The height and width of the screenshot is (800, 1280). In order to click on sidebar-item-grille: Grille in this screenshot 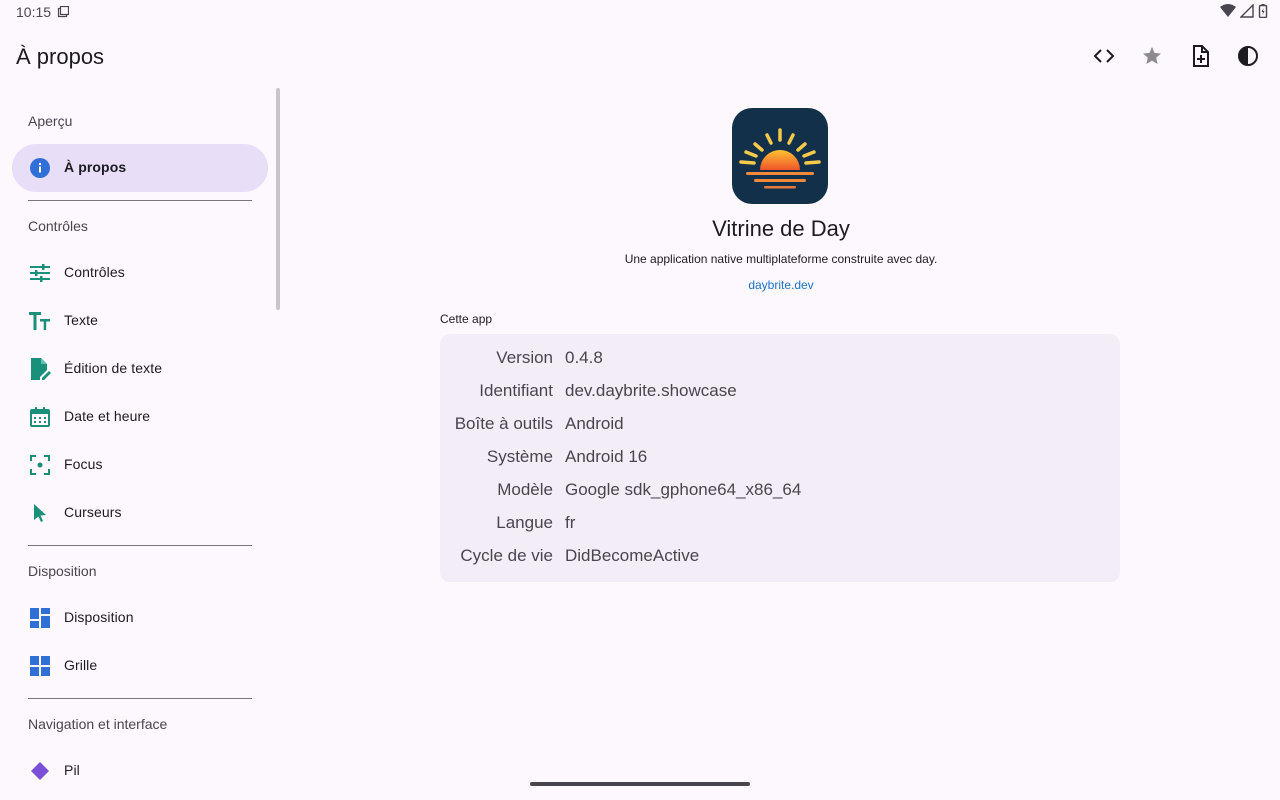, I will do `click(140, 666)`.